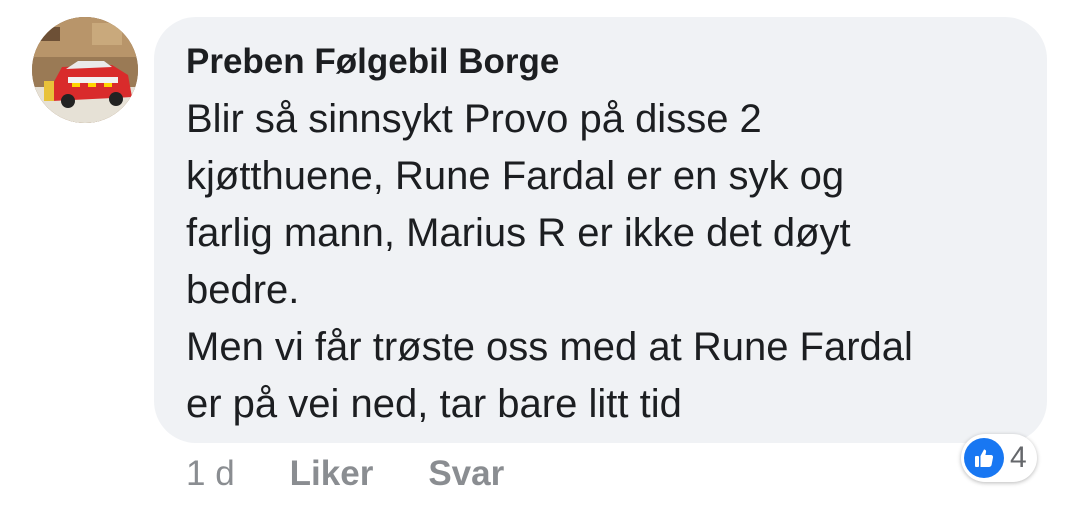  I want to click on comment-line: kjøtthuene, Rune Fardal er en syk og, so click(515, 176).